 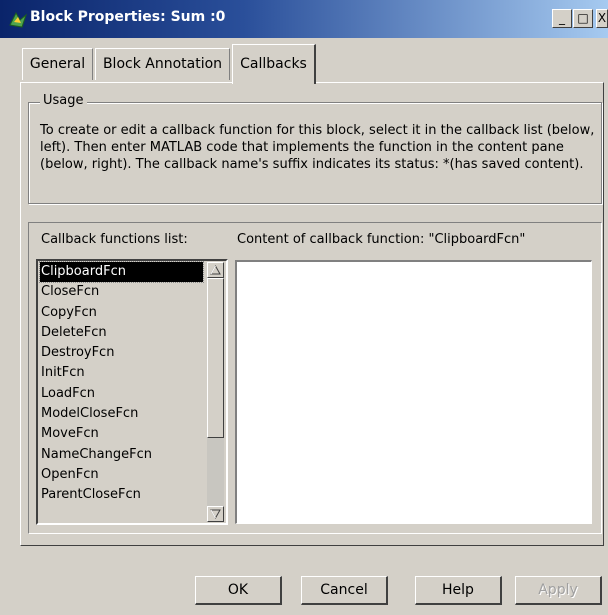 I want to click on list-item: NameChangeFcn, so click(x=121, y=455).